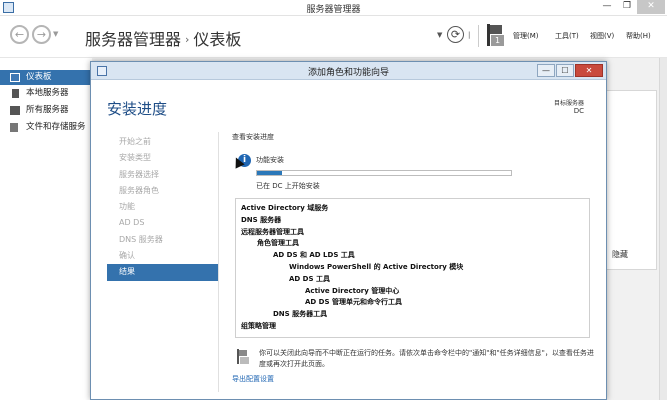  What do you see at coordinates (253, 137) in the screenshot?
I see `view-progress-label: 查看安装进度` at bounding box center [253, 137].